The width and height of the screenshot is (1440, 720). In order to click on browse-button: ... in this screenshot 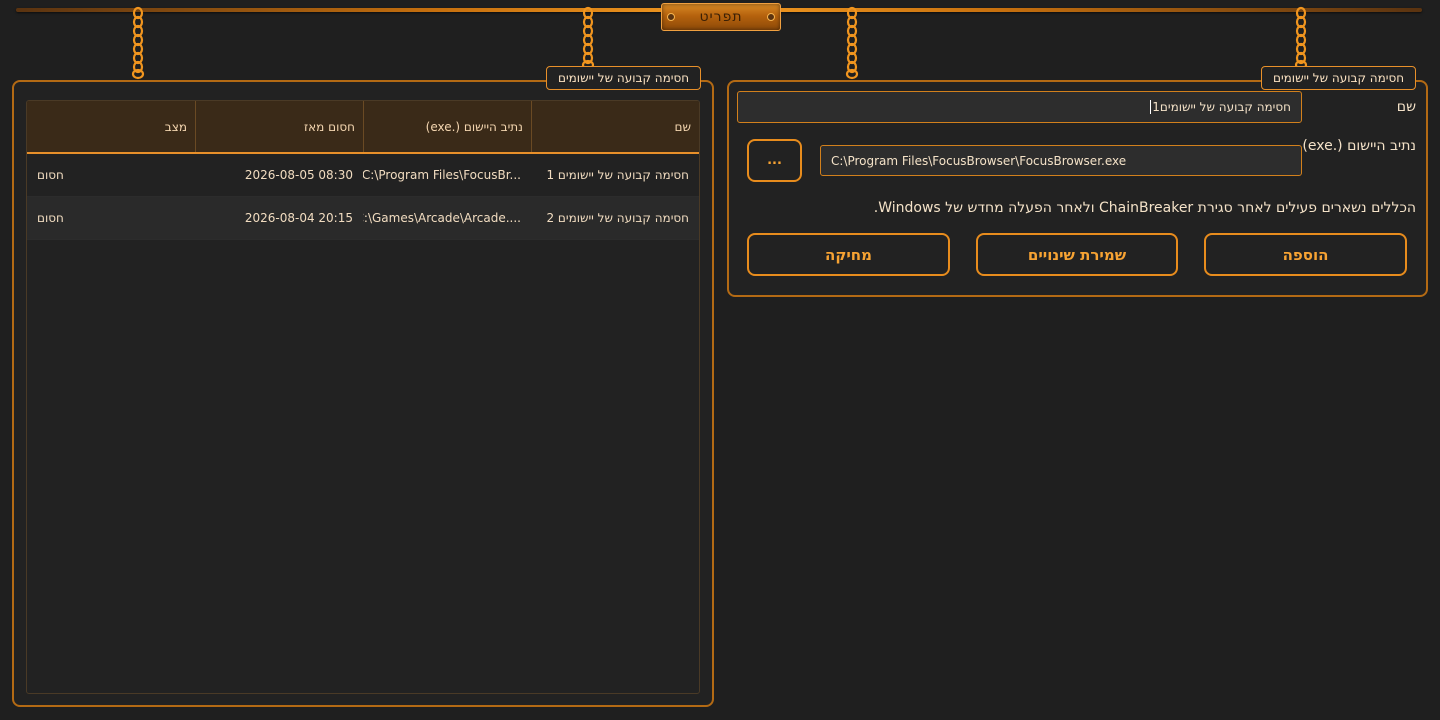, I will do `click(774, 160)`.